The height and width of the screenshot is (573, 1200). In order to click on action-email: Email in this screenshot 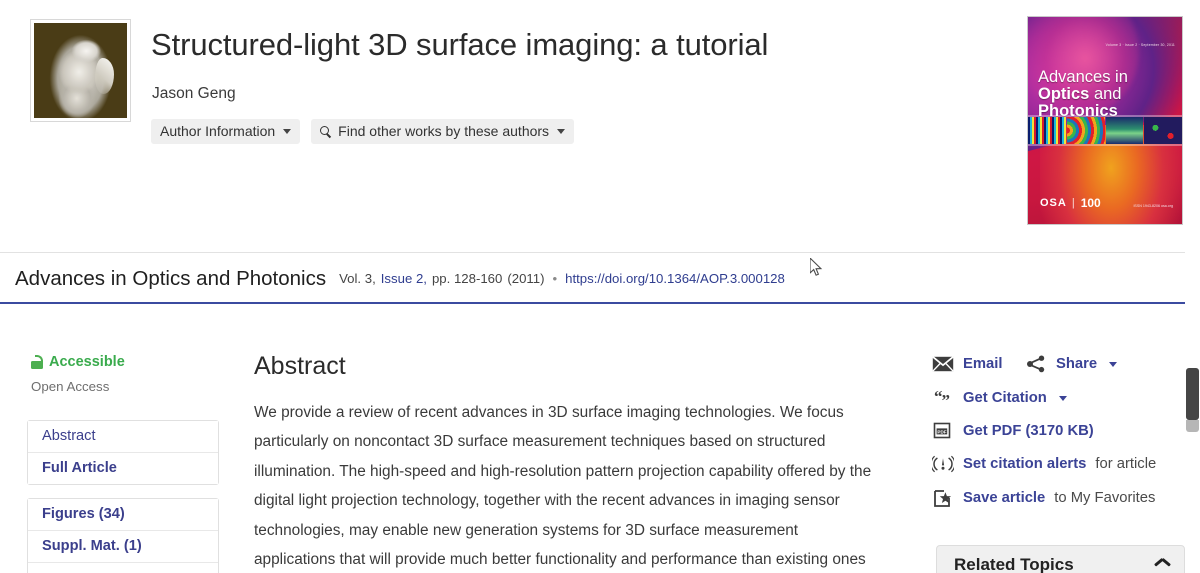, I will do `click(967, 364)`.